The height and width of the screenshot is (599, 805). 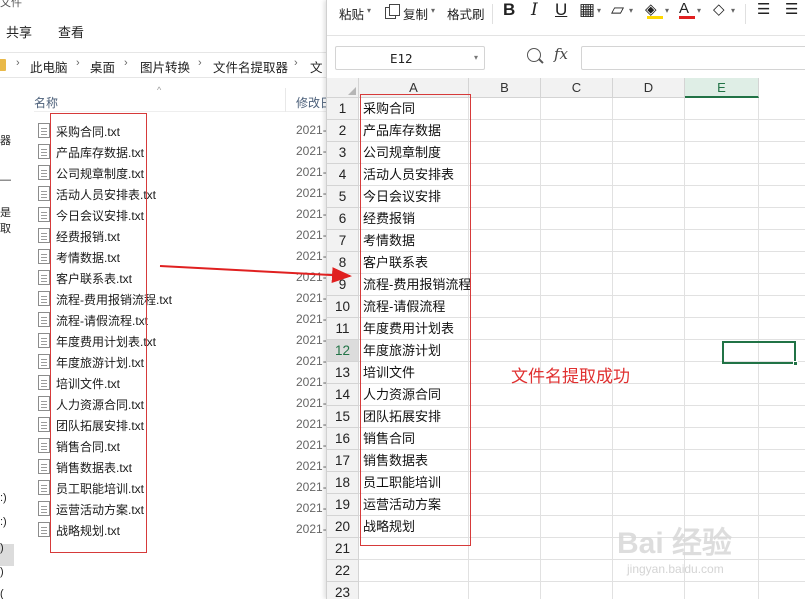 I want to click on grid-column-line, so click(x=540, y=348).